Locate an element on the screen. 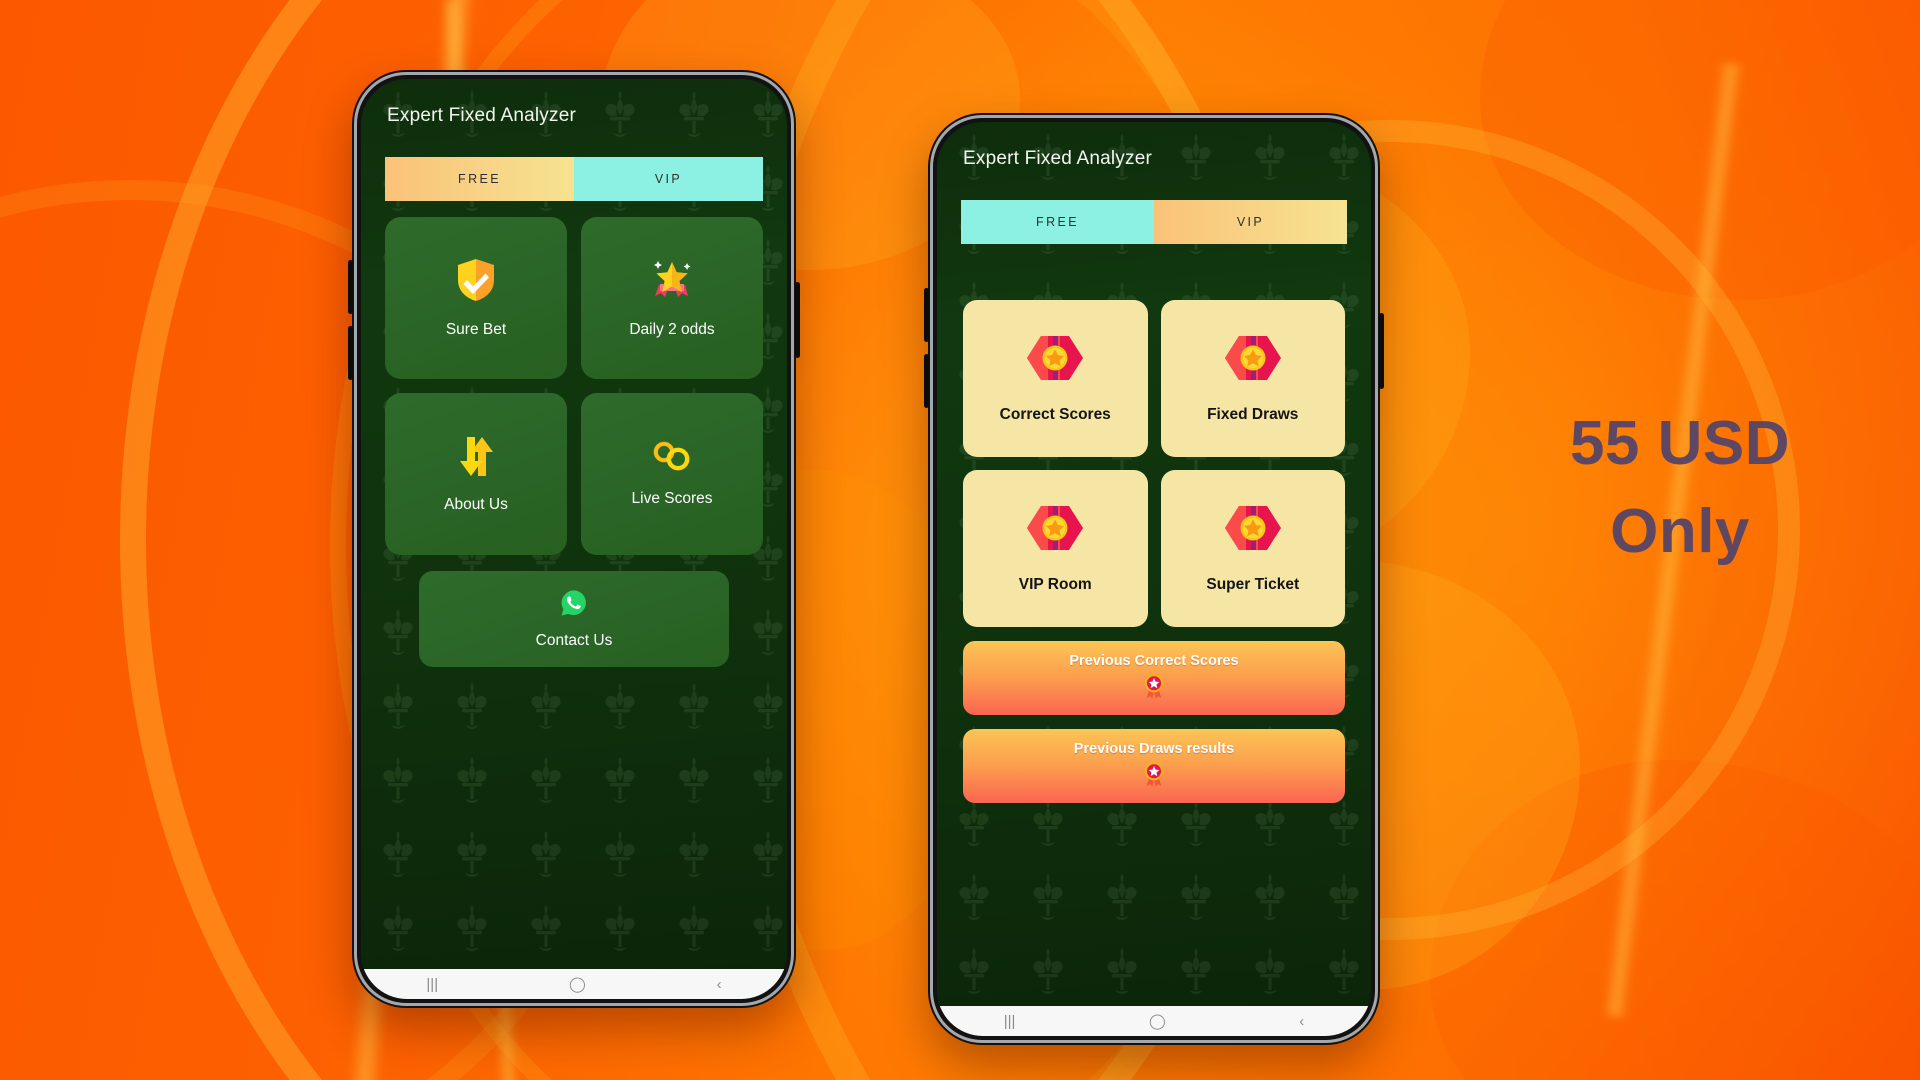  card-label: Correct Scores is located at coordinates (1055, 414).